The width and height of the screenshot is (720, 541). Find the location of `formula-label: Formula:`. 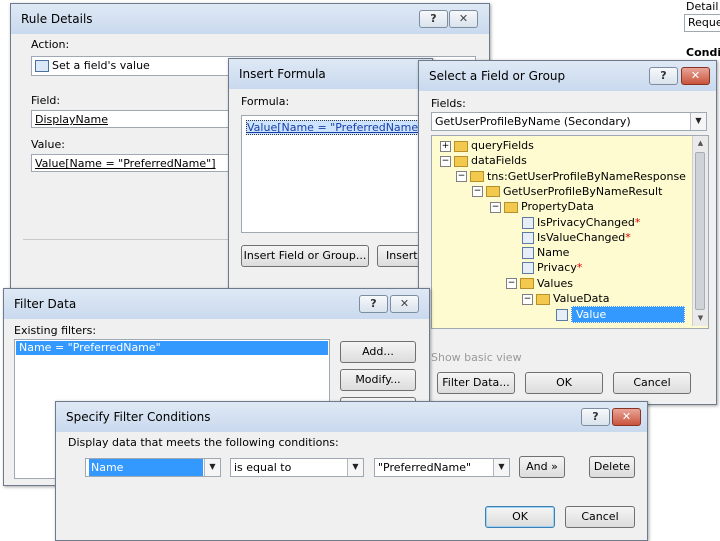

formula-label: Formula: is located at coordinates (265, 101).